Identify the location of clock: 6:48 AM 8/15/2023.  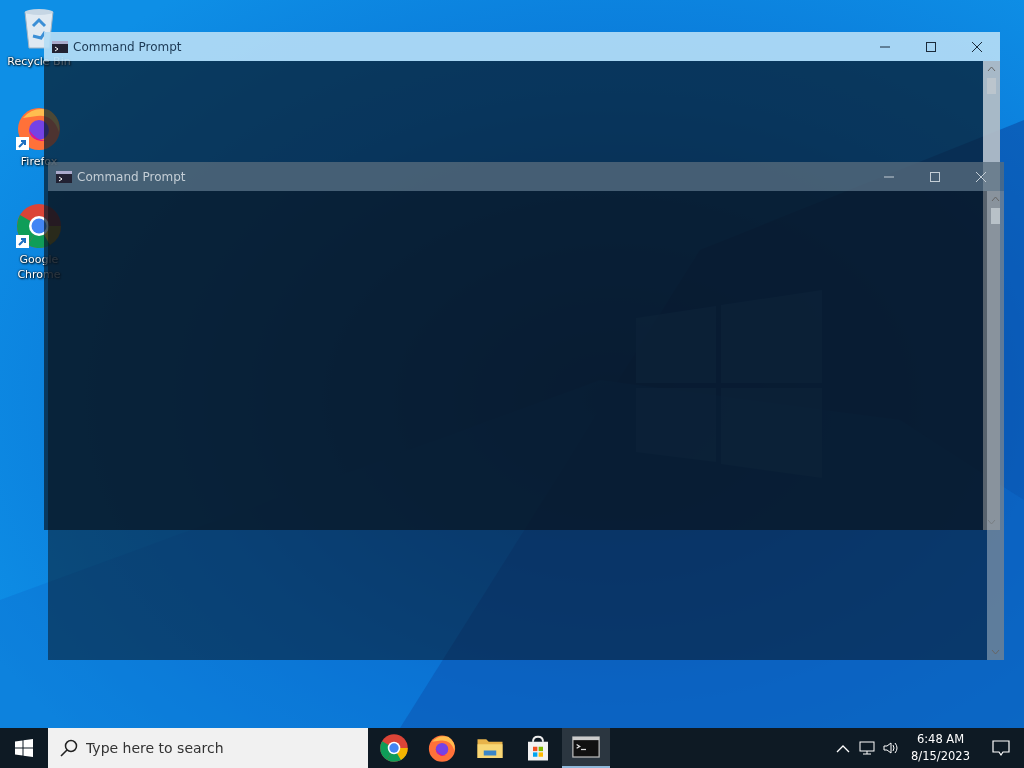
(940, 748).